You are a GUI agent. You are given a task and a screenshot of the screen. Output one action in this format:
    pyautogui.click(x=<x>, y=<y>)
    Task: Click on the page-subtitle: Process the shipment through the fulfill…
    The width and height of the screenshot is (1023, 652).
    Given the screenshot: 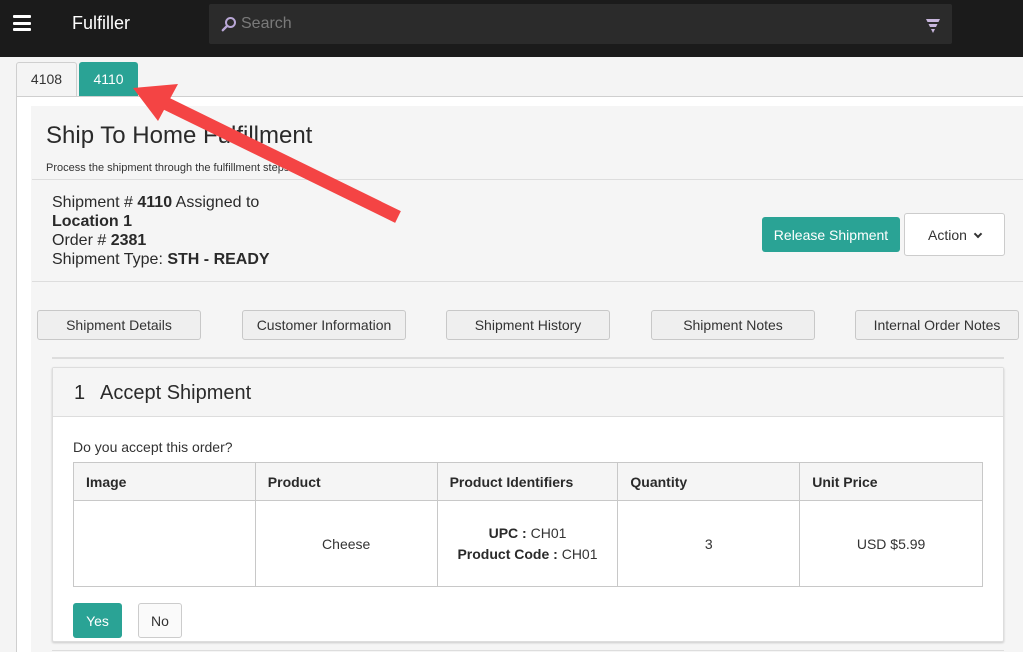 What is the action you would take?
    pyautogui.click(x=169, y=168)
    